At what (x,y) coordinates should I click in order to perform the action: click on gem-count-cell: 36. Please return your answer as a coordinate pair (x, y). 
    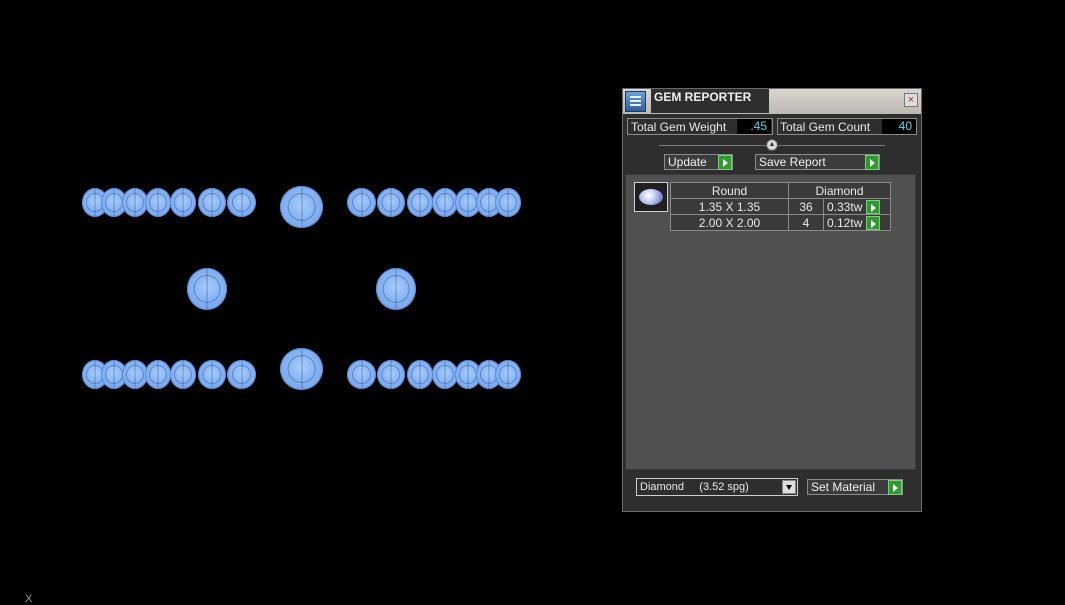
    Looking at the image, I should click on (806, 206).